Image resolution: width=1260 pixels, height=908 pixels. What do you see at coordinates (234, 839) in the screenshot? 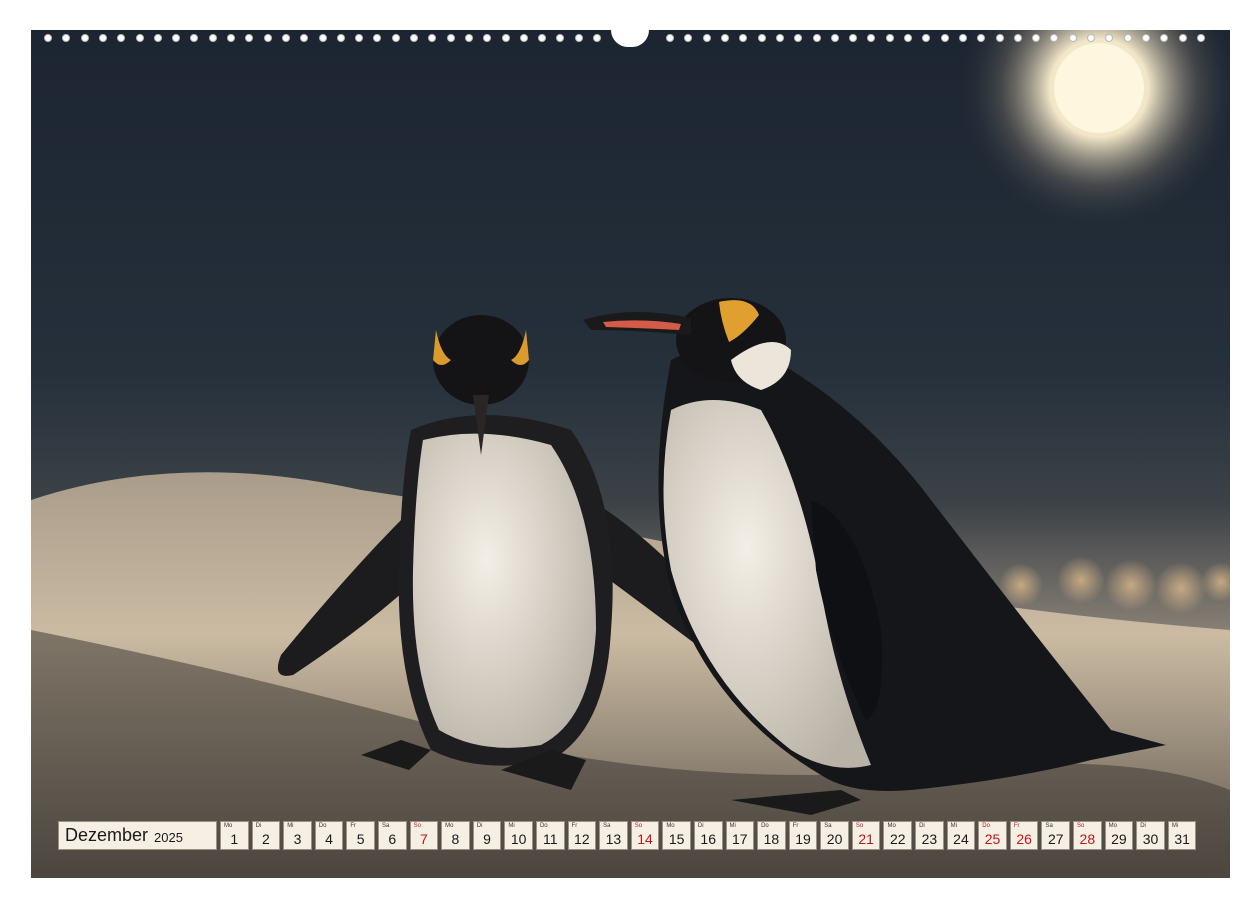
I see `day-number: 1` at bounding box center [234, 839].